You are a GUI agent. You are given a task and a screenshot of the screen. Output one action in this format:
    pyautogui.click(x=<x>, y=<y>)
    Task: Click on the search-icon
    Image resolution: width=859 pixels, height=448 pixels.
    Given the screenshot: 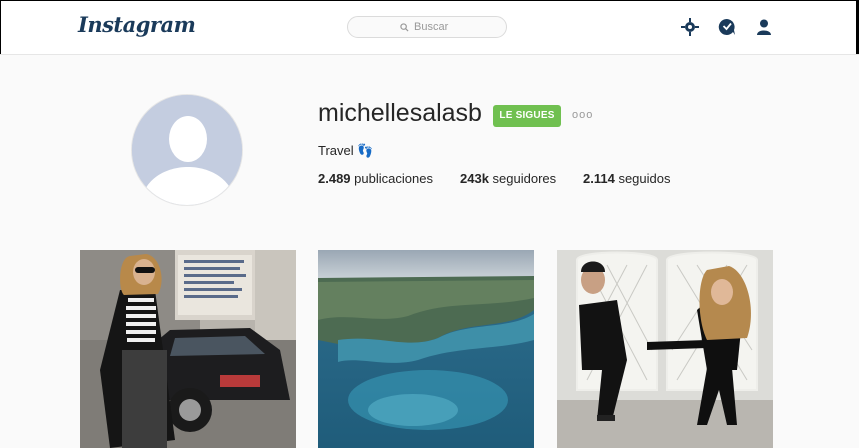 What is the action you would take?
    pyautogui.click(x=404, y=27)
    